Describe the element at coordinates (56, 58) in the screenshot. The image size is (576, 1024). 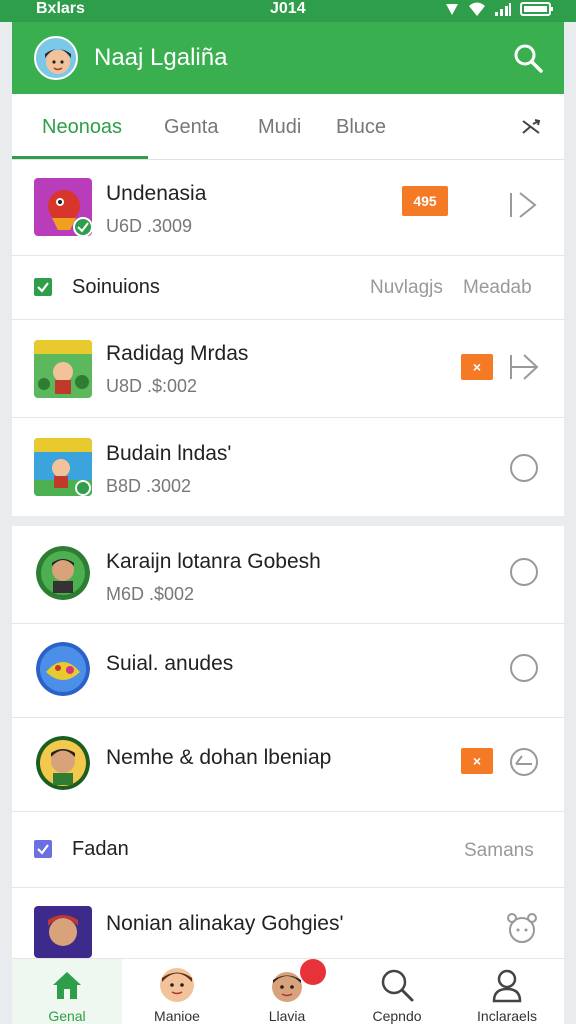
I see `profile-avatar` at that location.